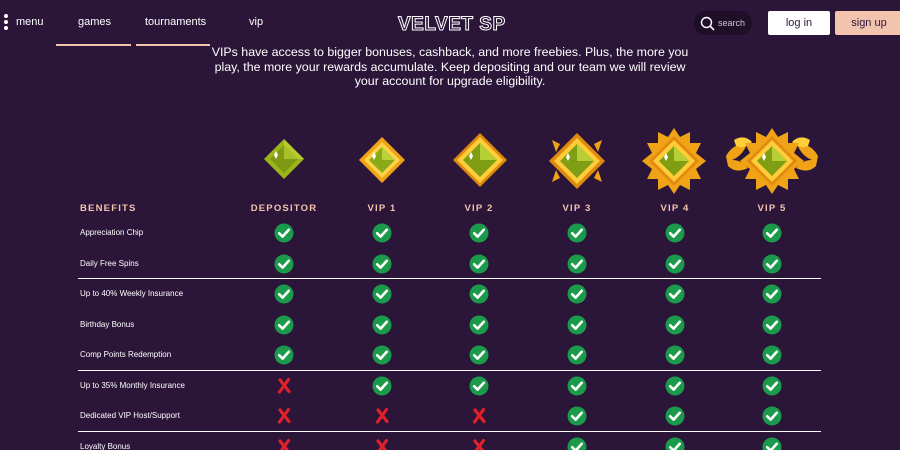 The height and width of the screenshot is (450, 900). What do you see at coordinates (577, 208) in the screenshot?
I see `tier-header-vip3: VIP 3` at bounding box center [577, 208].